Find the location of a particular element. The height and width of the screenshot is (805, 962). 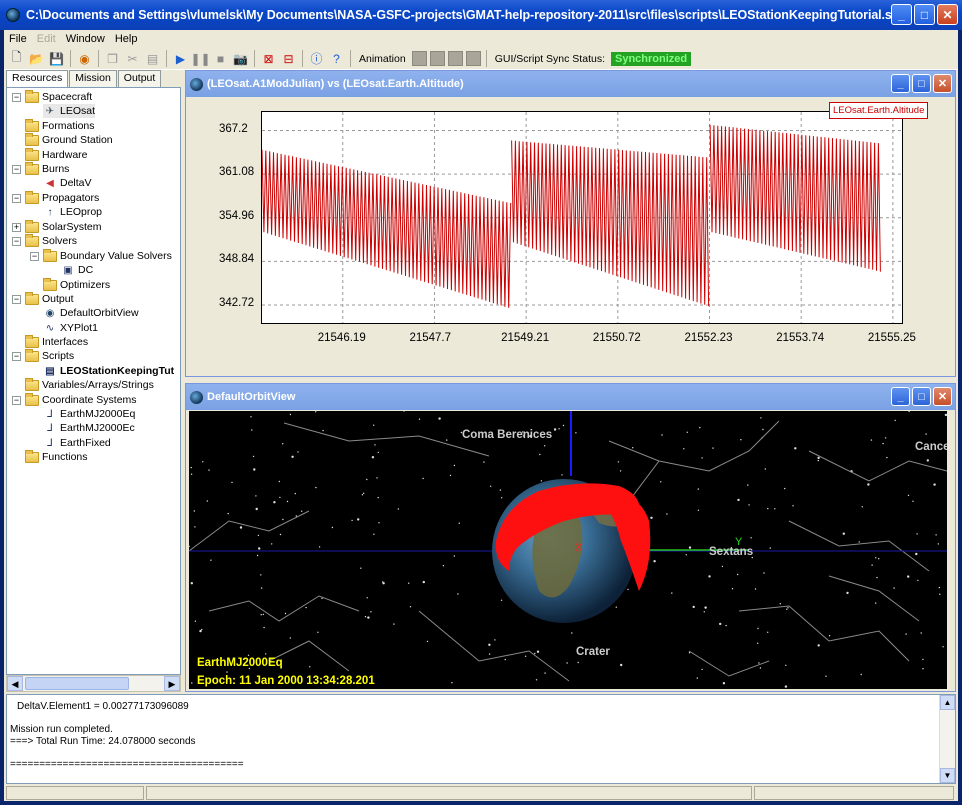

copy-icon: ❐ is located at coordinates (112, 58).